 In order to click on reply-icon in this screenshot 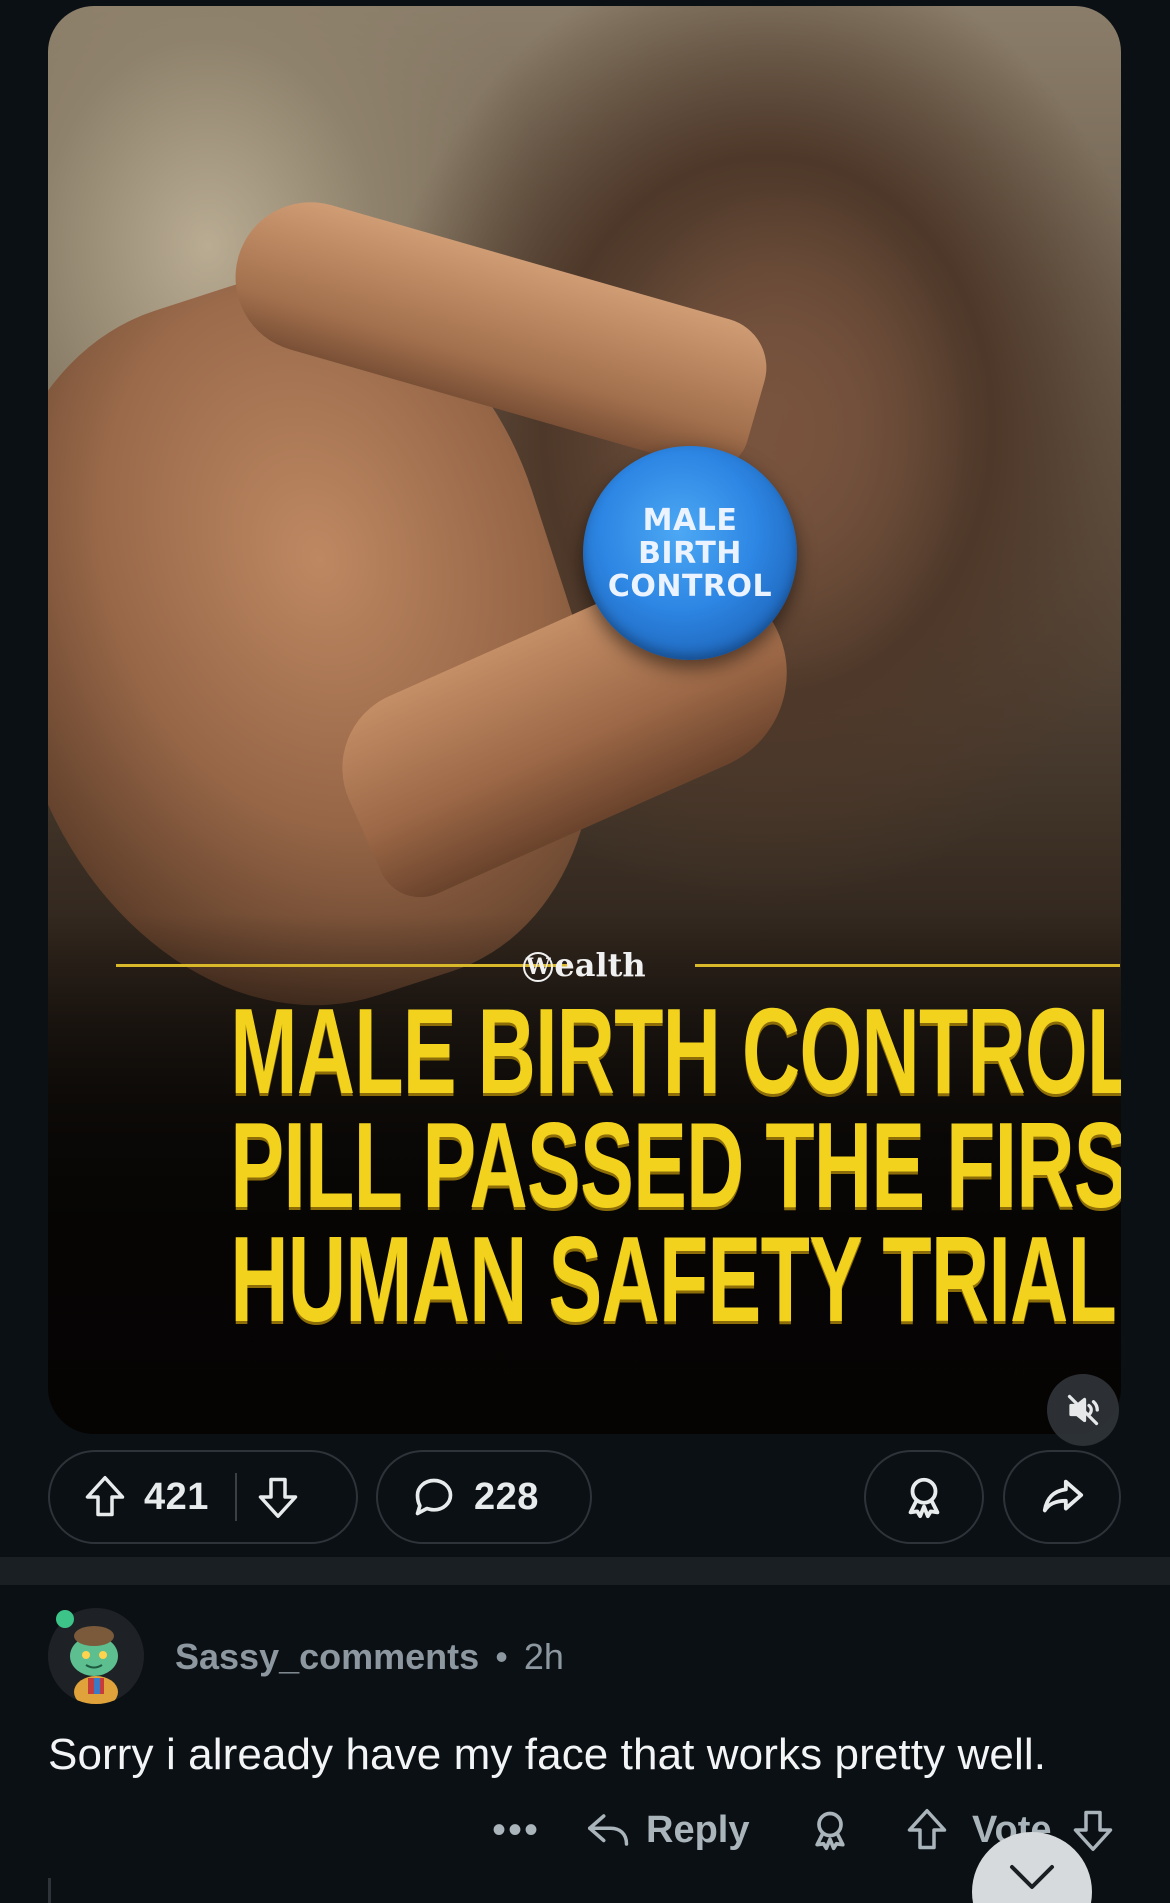, I will do `click(608, 1830)`.